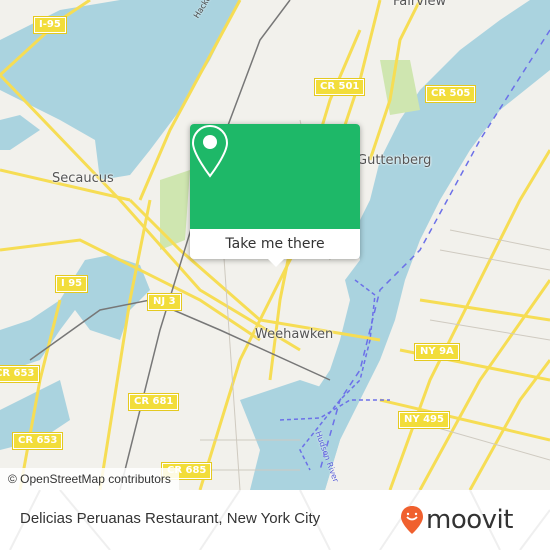 This screenshot has height=550, width=550. I want to click on water-marsh, so click(20, 132).